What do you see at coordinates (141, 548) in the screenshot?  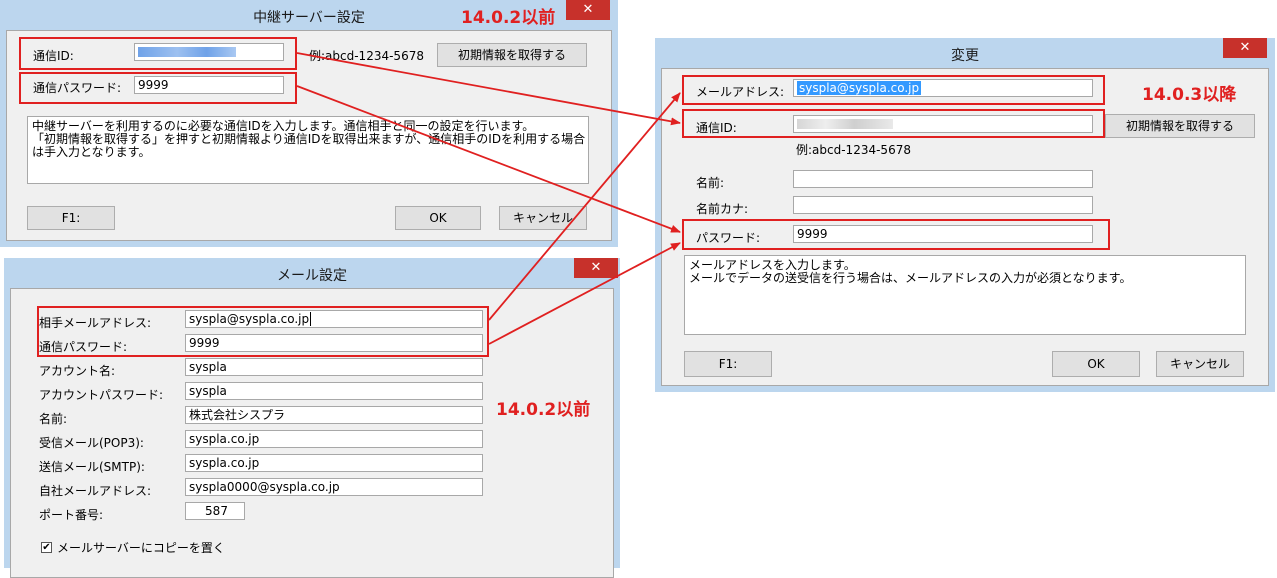 I see `copy-on-server-label: メールサーバーにコピーを置く` at bounding box center [141, 548].